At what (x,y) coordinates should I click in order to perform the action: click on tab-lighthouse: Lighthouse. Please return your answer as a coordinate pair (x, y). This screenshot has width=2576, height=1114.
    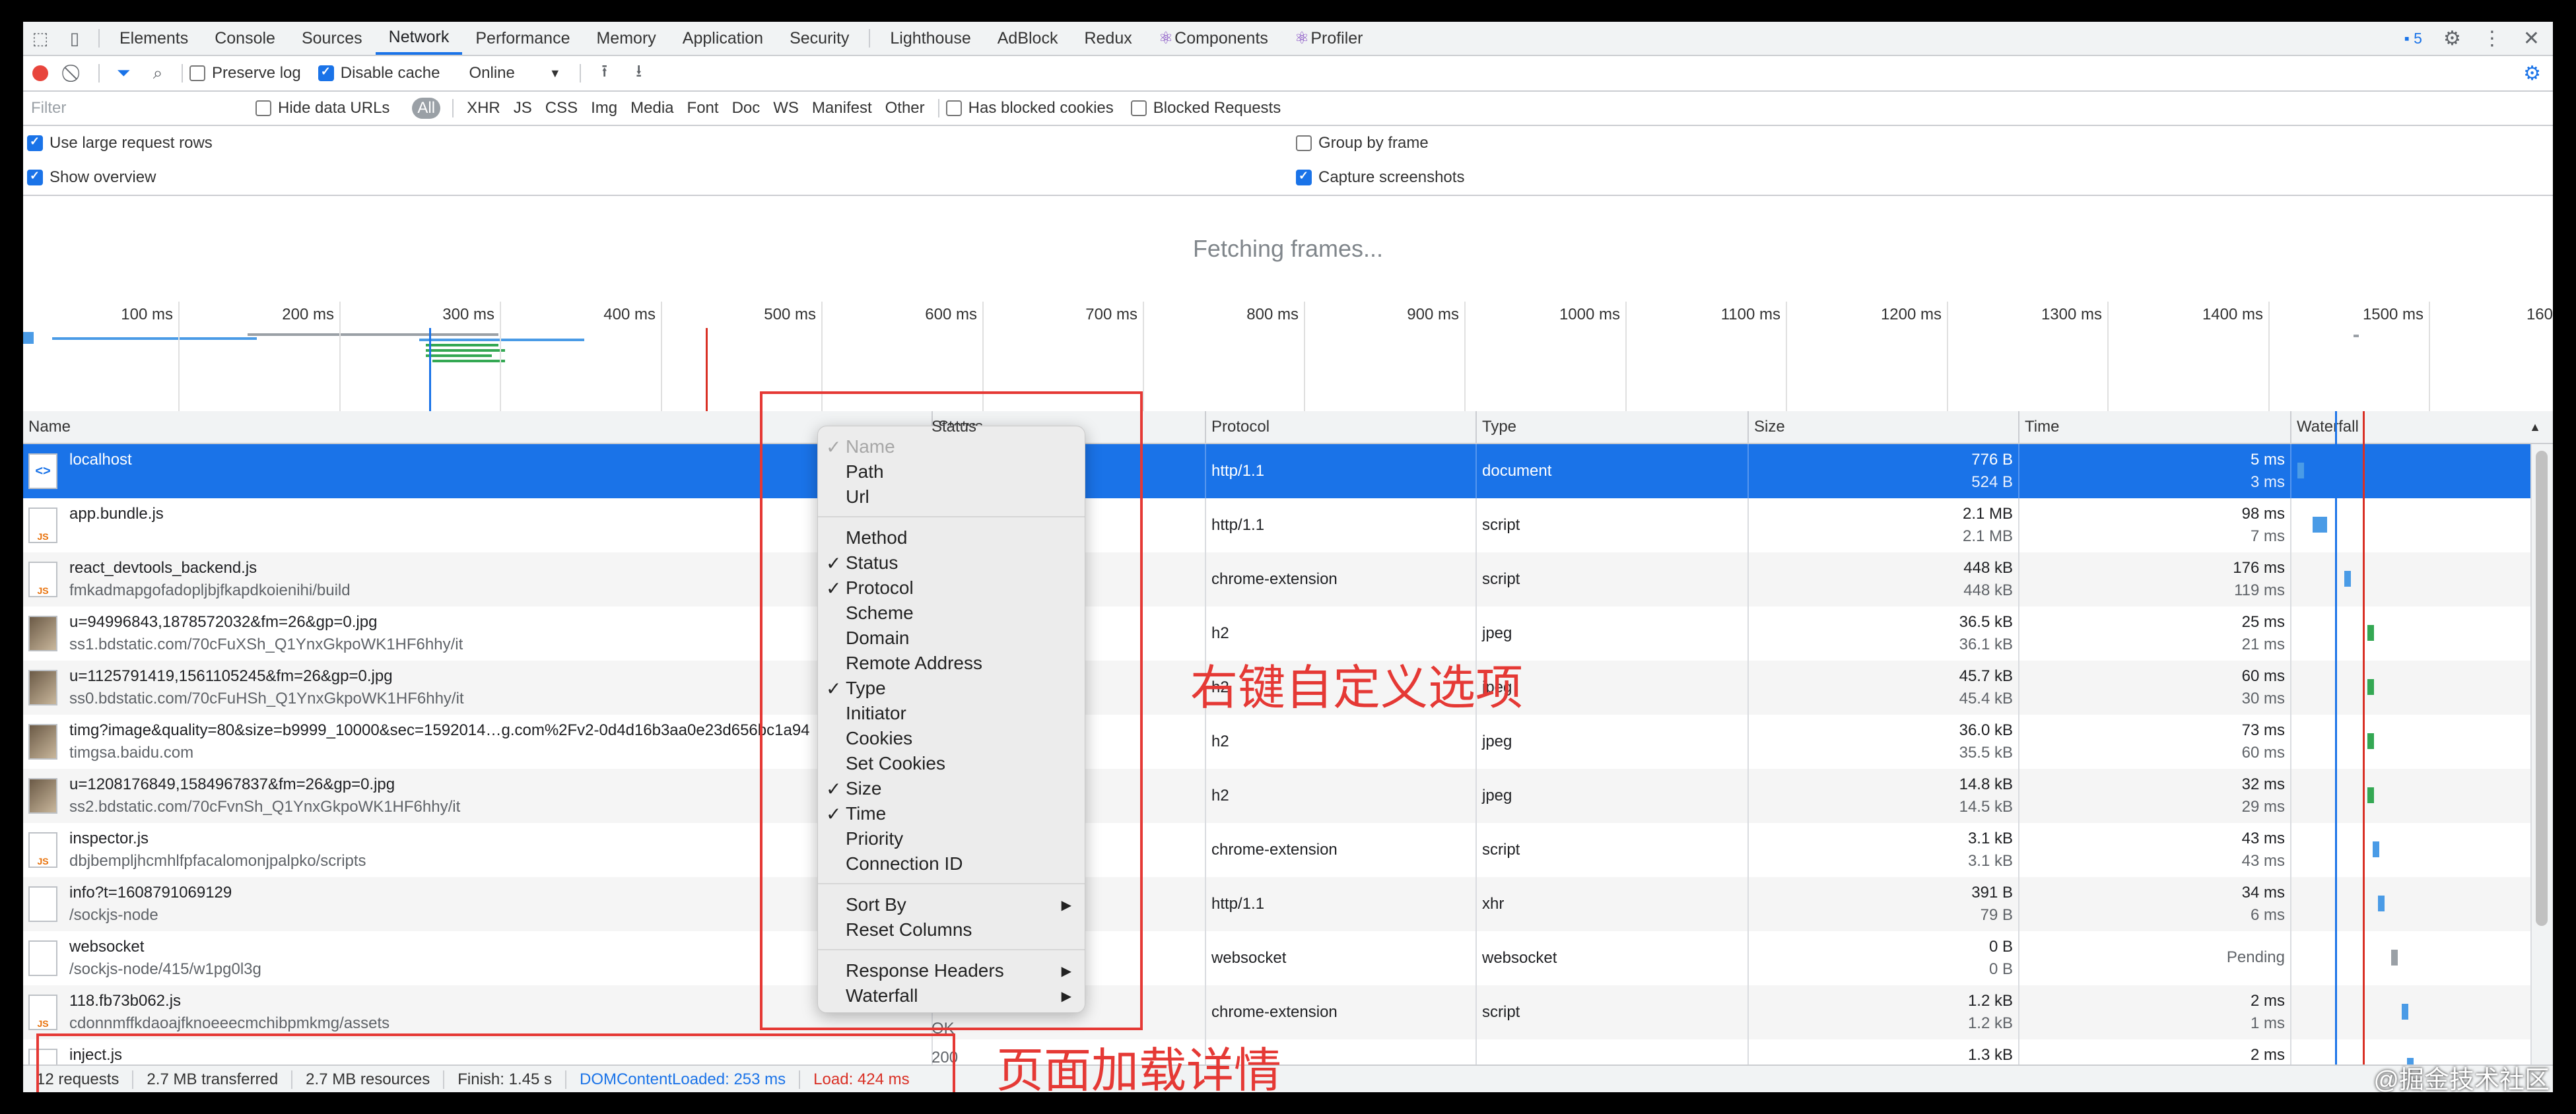
    Looking at the image, I should click on (931, 38).